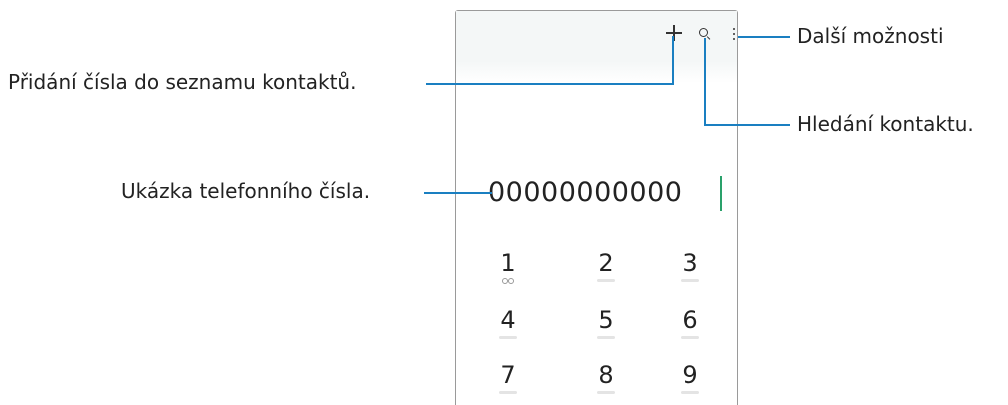 The image size is (1008, 405). What do you see at coordinates (182, 82) in the screenshot?
I see `callout-add-contact: Přidání čísla do seznamu kontaktů.` at bounding box center [182, 82].